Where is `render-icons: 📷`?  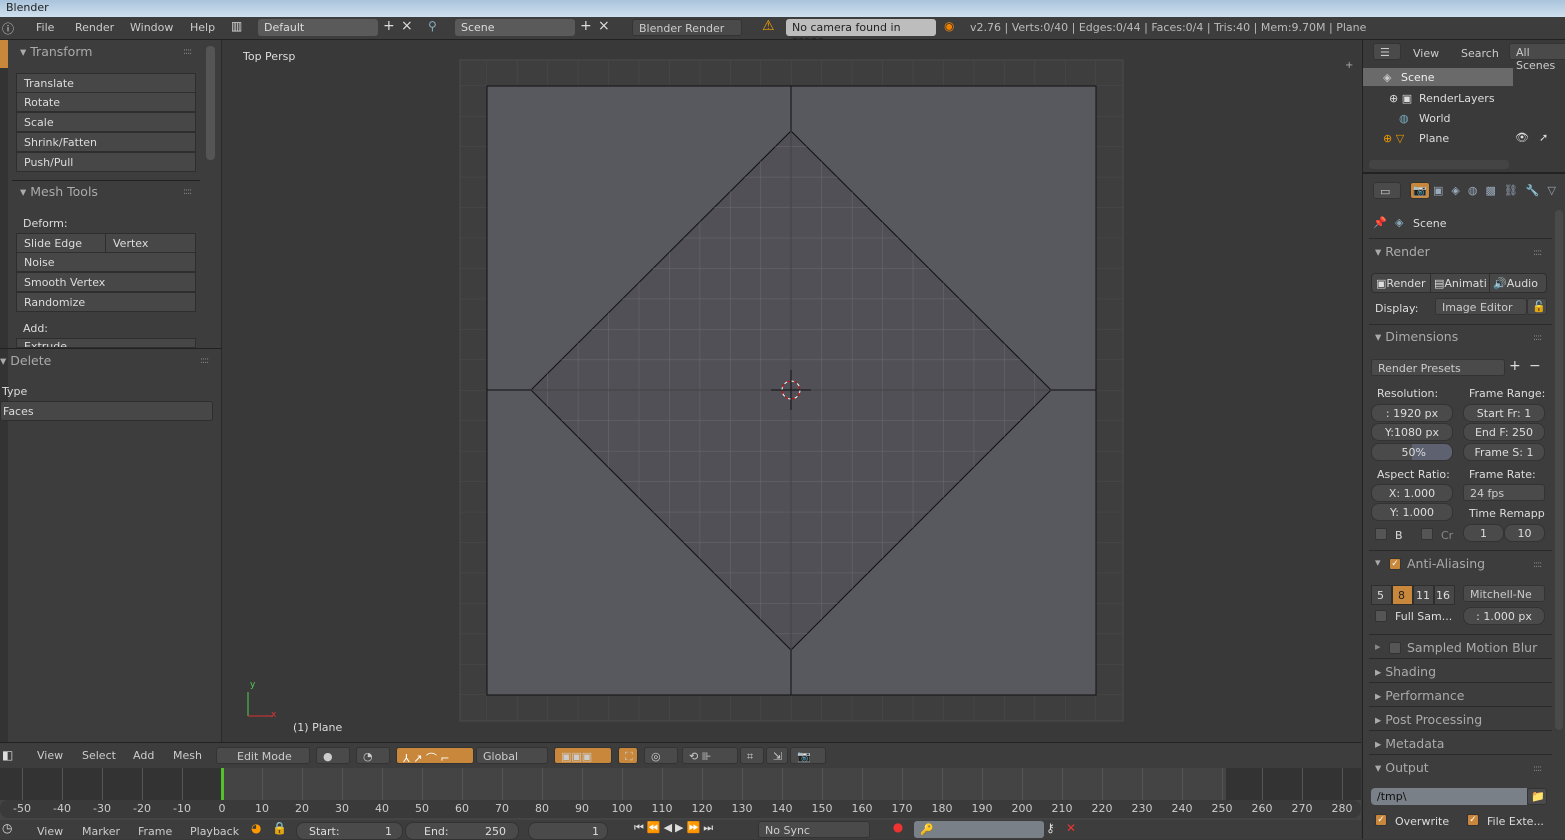
render-icons: 📷 is located at coordinates (808, 755).